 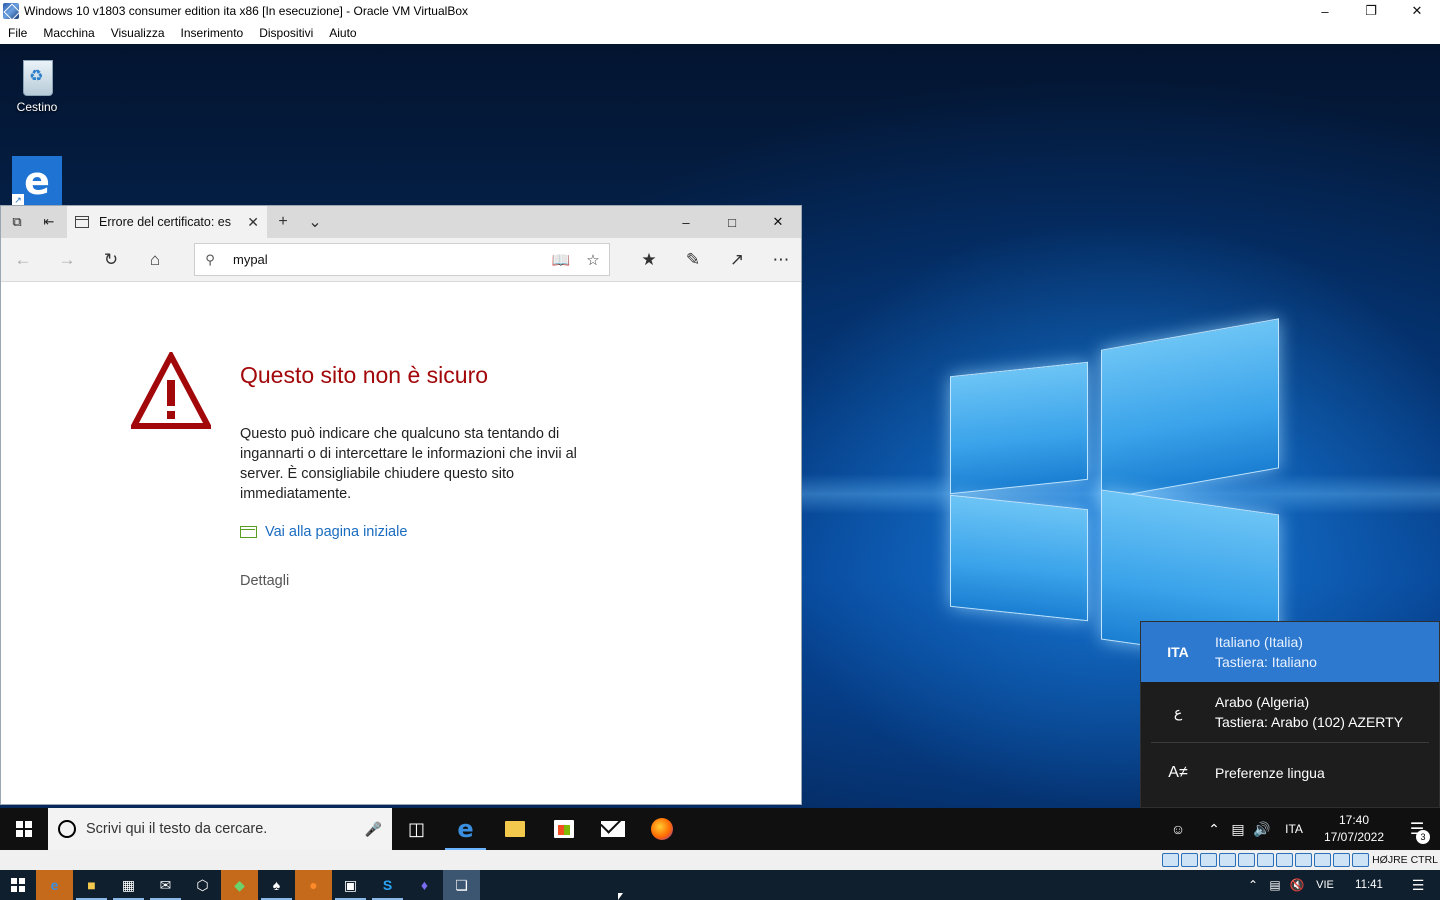 I want to click on start-button, so click(x=24, y=829).